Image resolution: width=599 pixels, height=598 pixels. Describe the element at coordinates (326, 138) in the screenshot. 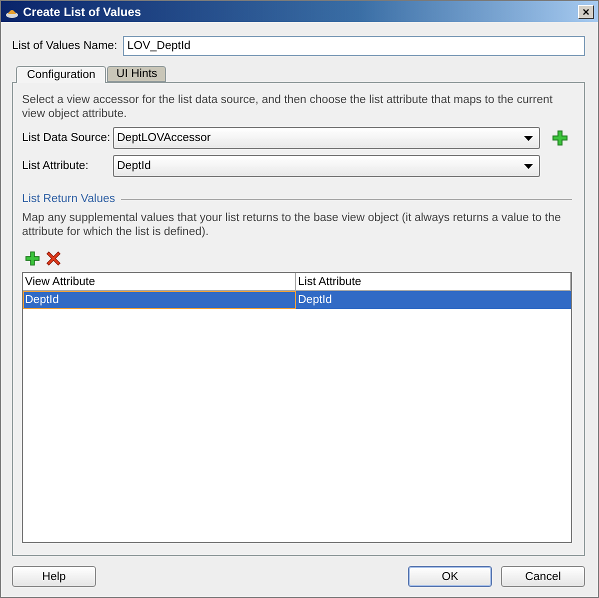

I see `dropdown: DeptLOVAccessor` at that location.